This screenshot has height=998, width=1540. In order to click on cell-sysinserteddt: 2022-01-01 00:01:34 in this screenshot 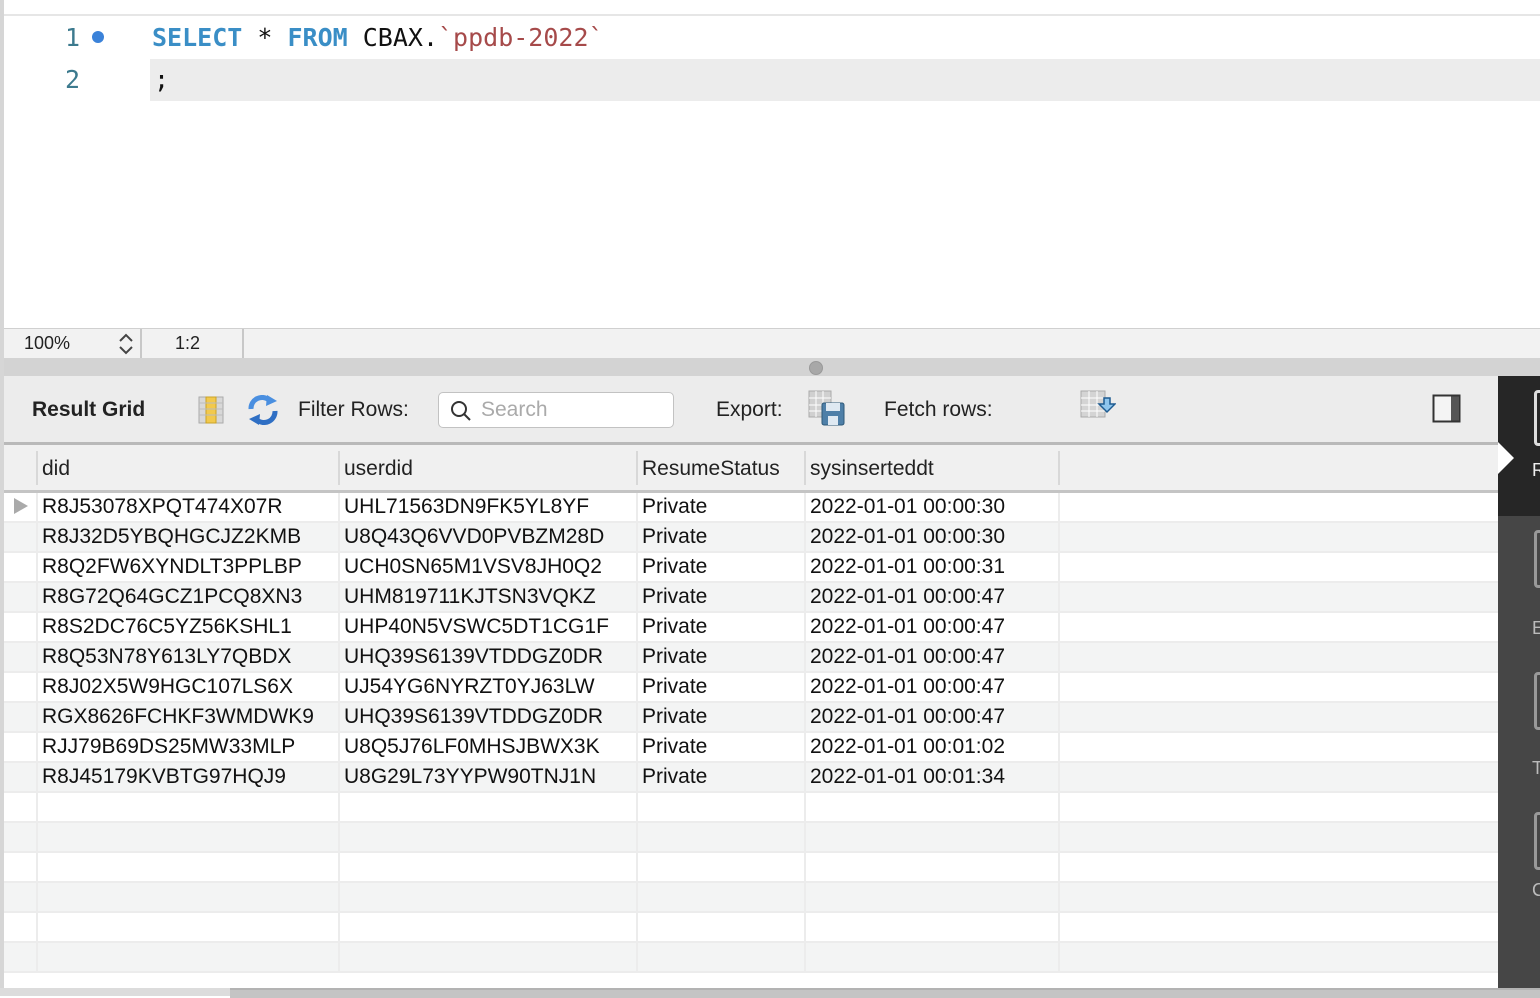, I will do `click(907, 777)`.